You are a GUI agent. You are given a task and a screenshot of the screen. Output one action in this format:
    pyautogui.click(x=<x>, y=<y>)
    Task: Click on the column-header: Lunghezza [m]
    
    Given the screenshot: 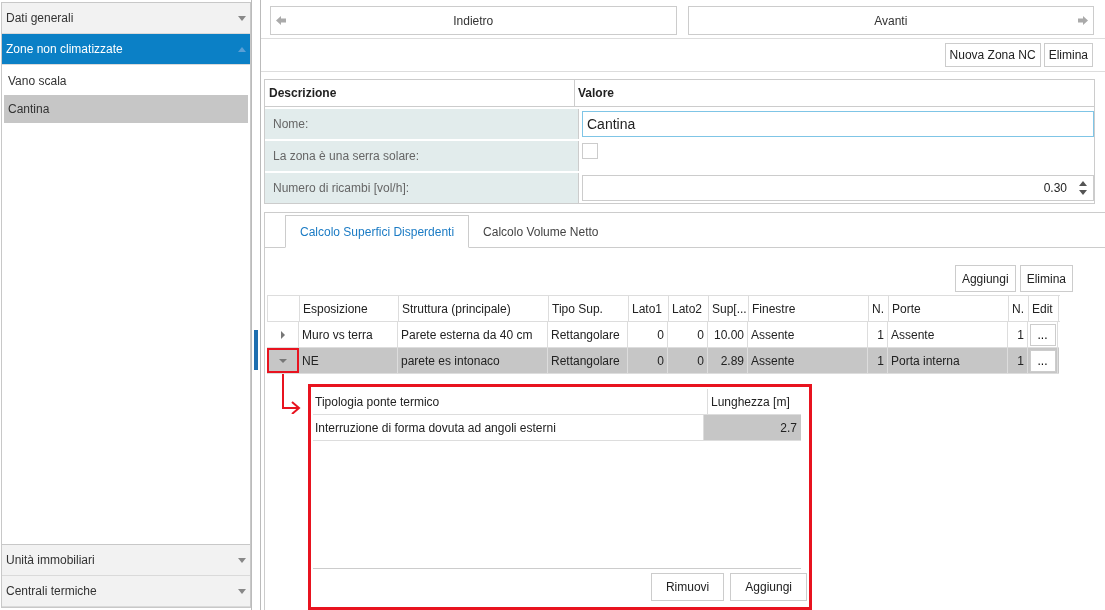 What is the action you would take?
    pyautogui.click(x=750, y=402)
    